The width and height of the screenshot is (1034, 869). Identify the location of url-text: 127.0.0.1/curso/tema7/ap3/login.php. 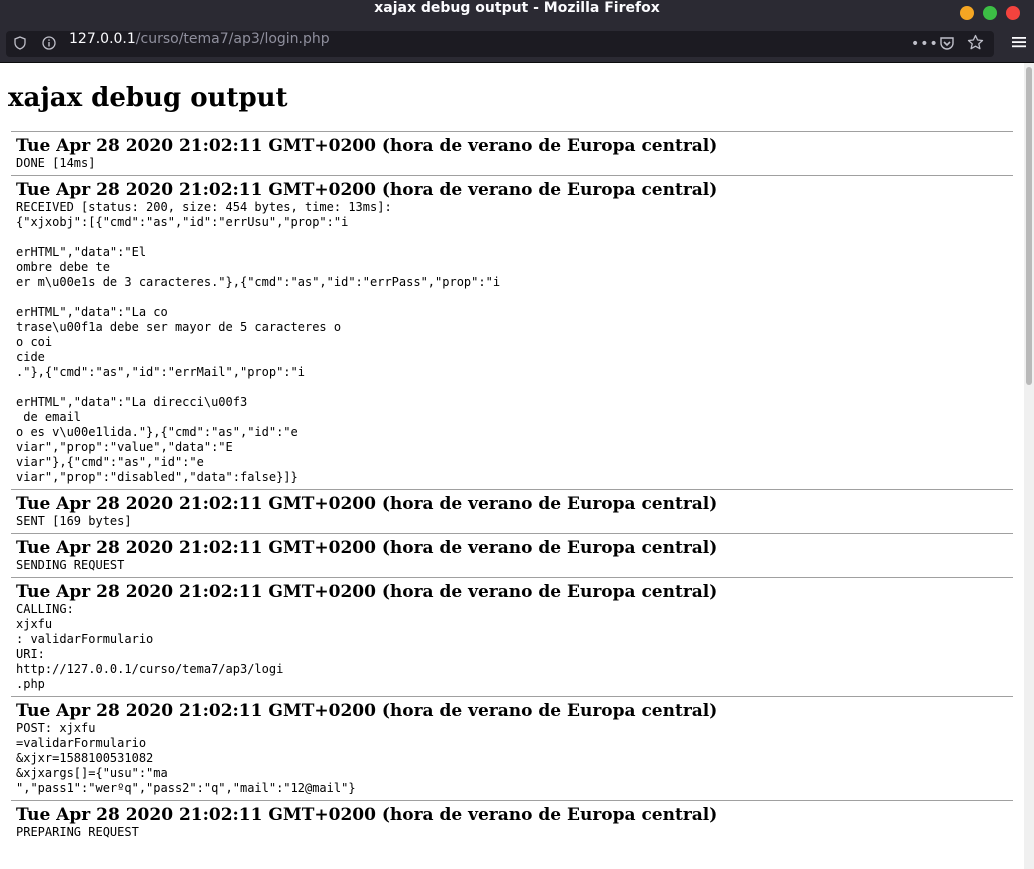
(199, 39).